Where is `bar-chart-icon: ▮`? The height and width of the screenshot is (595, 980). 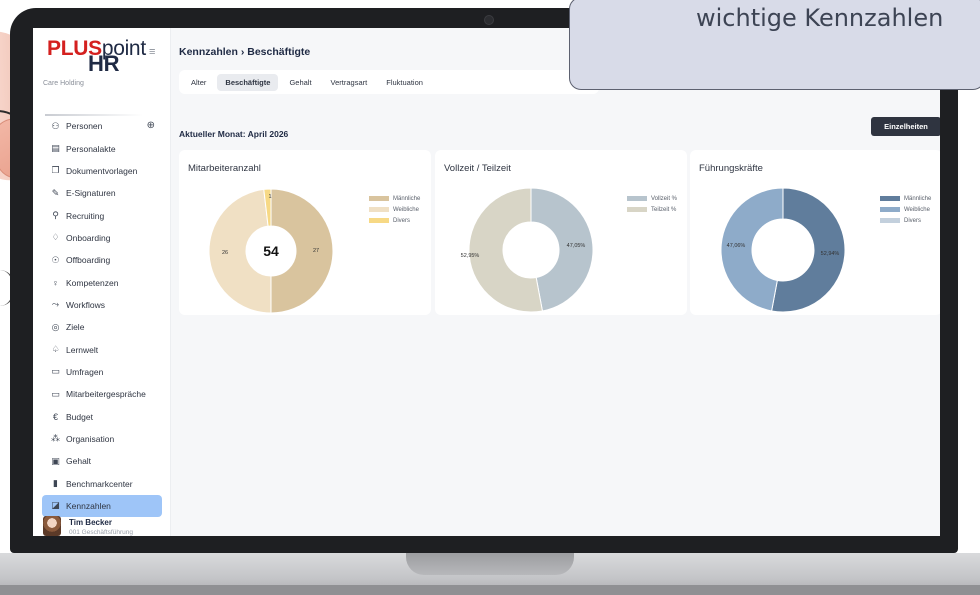 bar-chart-icon: ▮ is located at coordinates (55, 483).